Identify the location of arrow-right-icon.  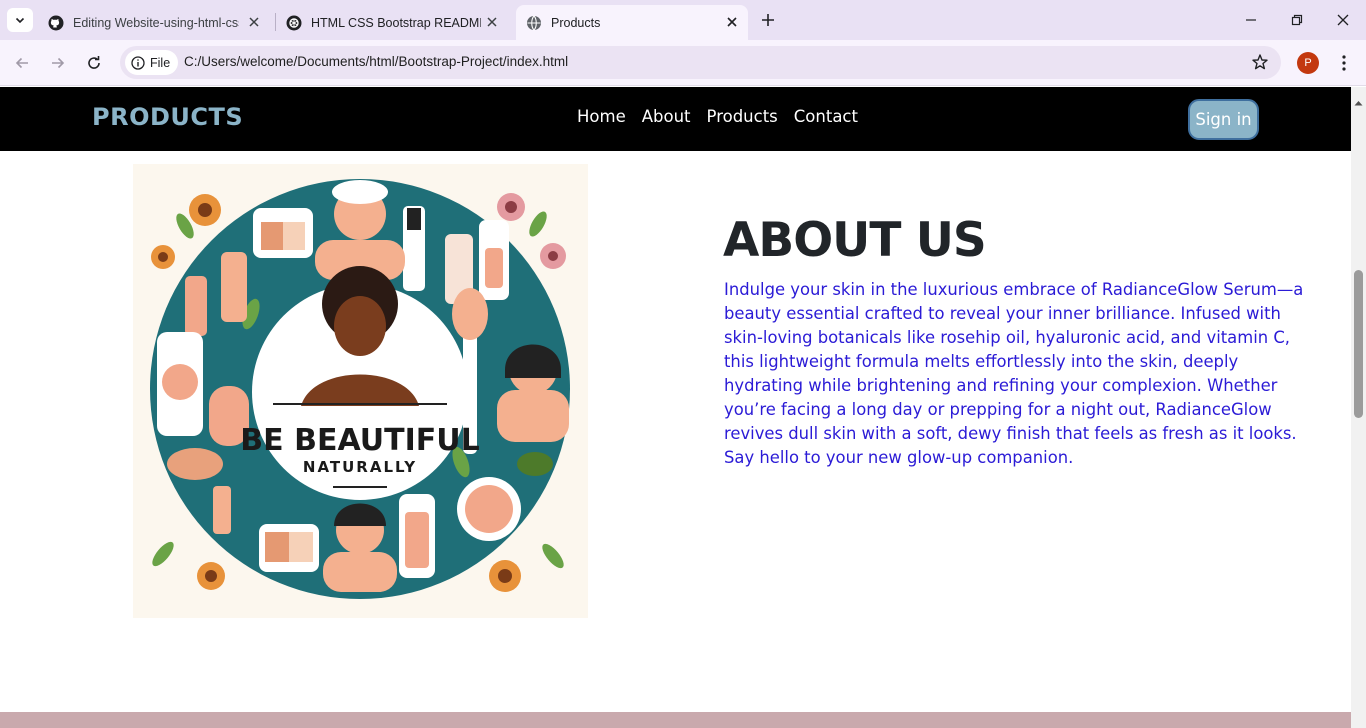
(58, 63).